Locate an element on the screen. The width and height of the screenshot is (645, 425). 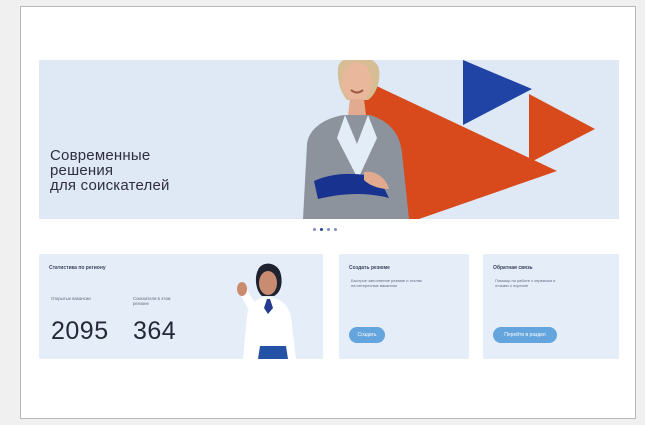
feedback-button: Перейти в раздел is located at coordinates (525, 335).